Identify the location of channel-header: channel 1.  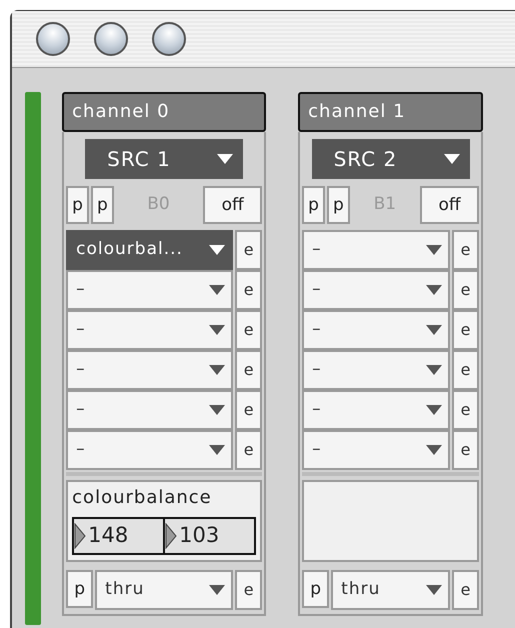
(390, 112).